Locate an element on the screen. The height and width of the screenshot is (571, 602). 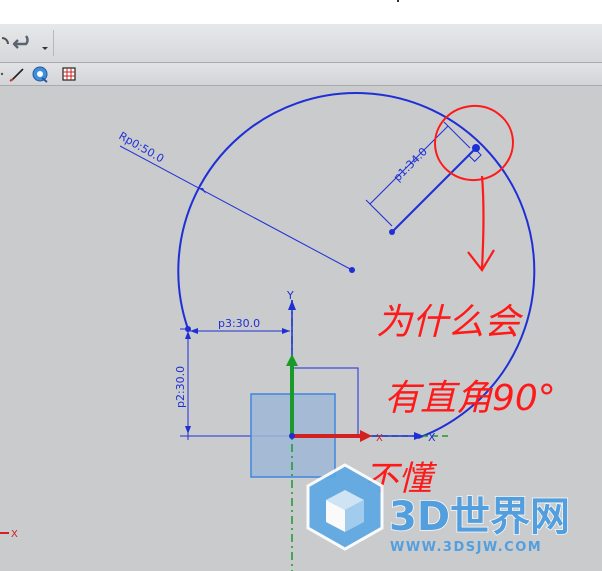
toolbar-handle is located at coordinates (3, 74).